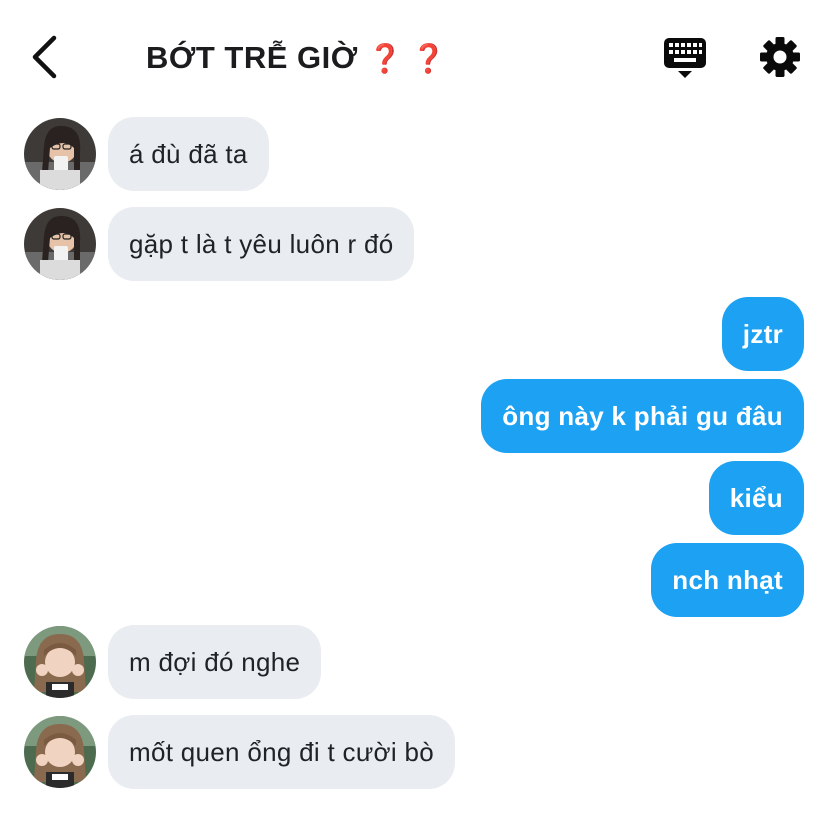  I want to click on title-text: BỚT TRỄ GIỜ, so click(252, 57).